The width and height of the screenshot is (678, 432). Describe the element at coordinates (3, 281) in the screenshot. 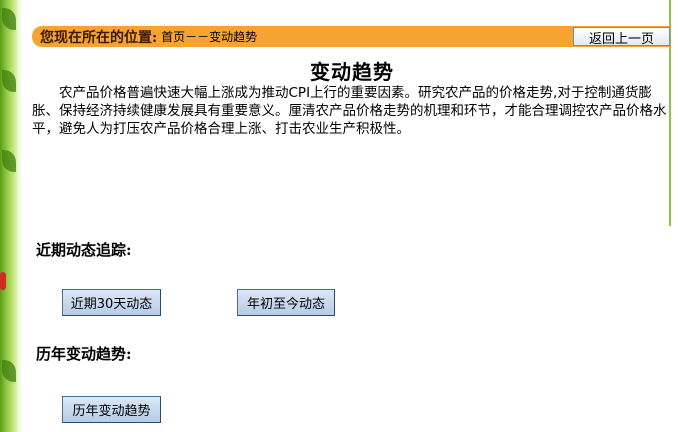

I see `red-ornament-icon` at that location.